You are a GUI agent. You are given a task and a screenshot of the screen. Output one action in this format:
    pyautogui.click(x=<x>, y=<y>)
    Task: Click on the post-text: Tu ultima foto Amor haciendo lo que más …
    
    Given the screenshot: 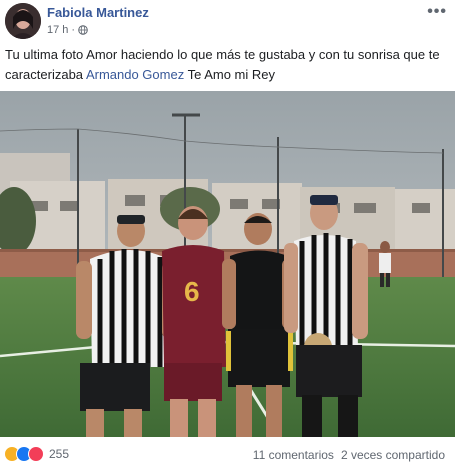 What is the action you would take?
    pyautogui.click(x=225, y=65)
    